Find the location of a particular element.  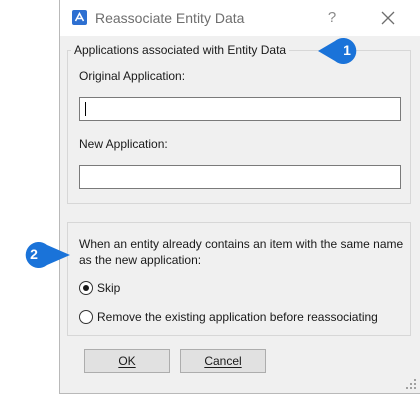

text-caret is located at coordinates (85, 109).